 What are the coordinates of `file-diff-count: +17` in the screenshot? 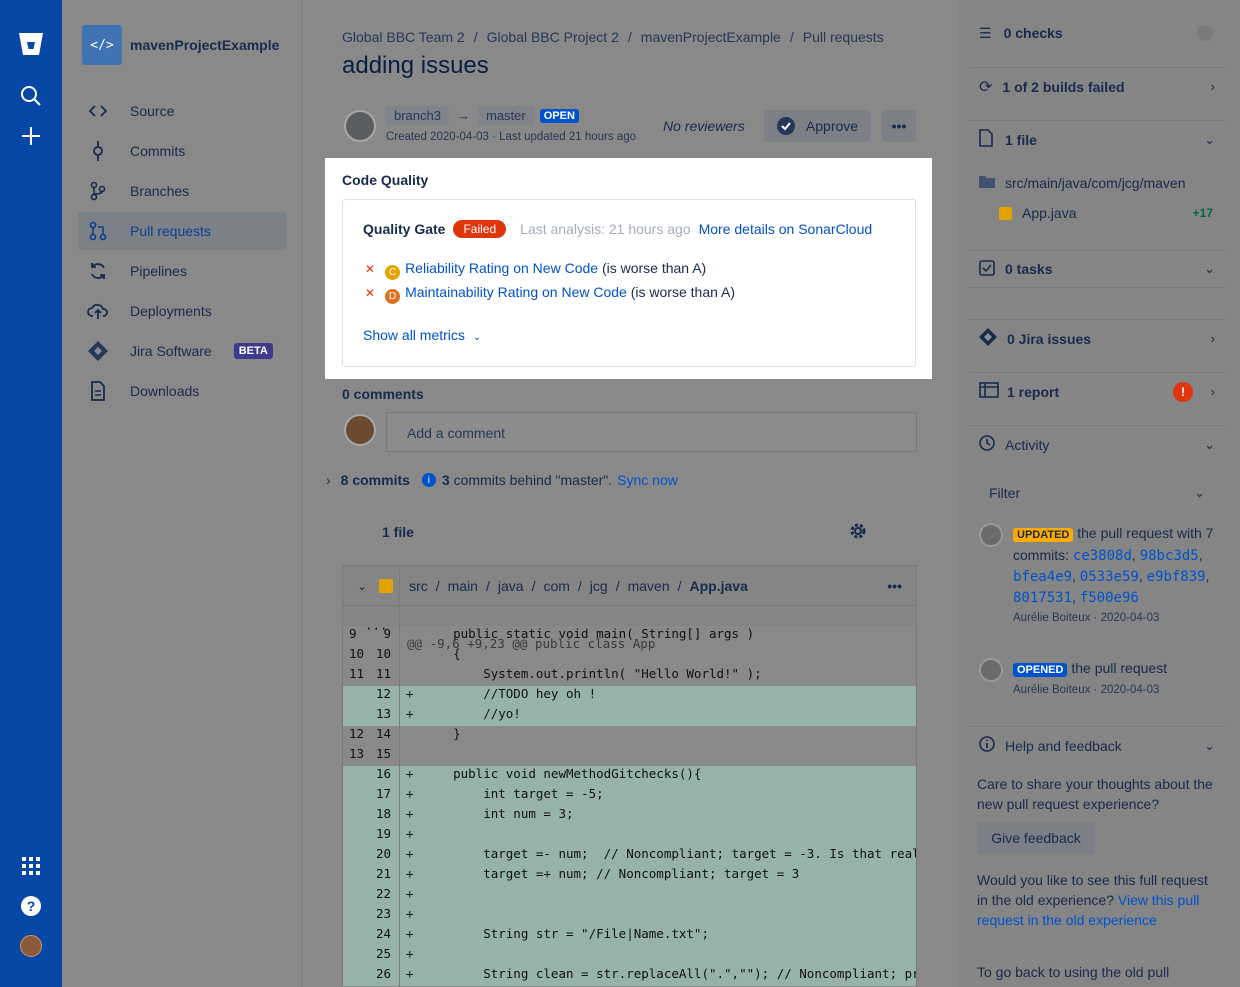 It's located at (1202, 213).